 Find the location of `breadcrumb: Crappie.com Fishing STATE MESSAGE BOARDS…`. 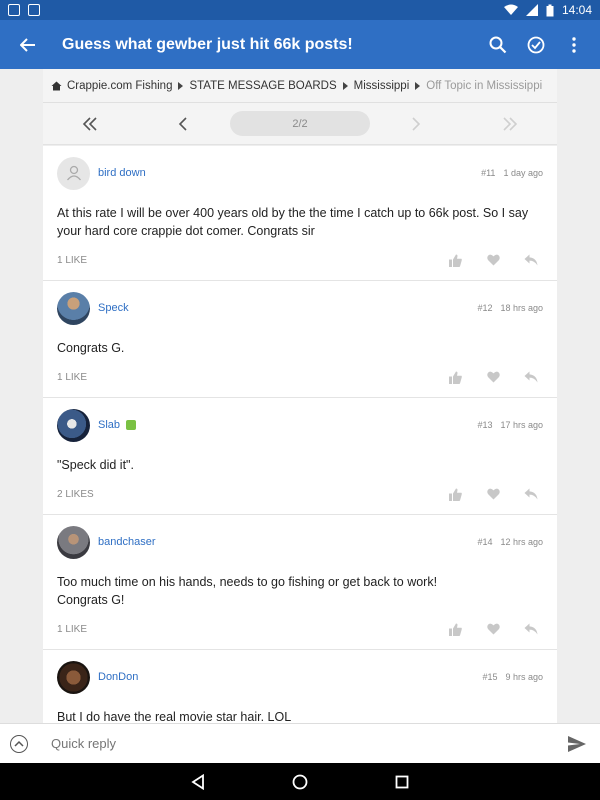

breadcrumb: Crappie.com Fishing STATE MESSAGE BOARDS… is located at coordinates (300, 86).